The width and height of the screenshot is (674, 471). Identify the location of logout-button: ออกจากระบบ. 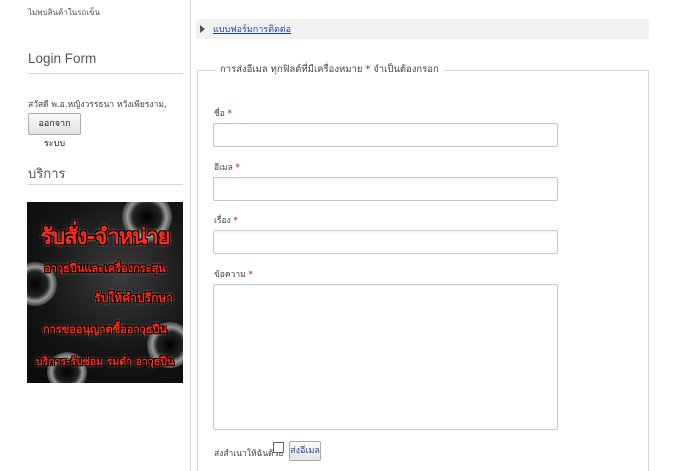
(54, 131).